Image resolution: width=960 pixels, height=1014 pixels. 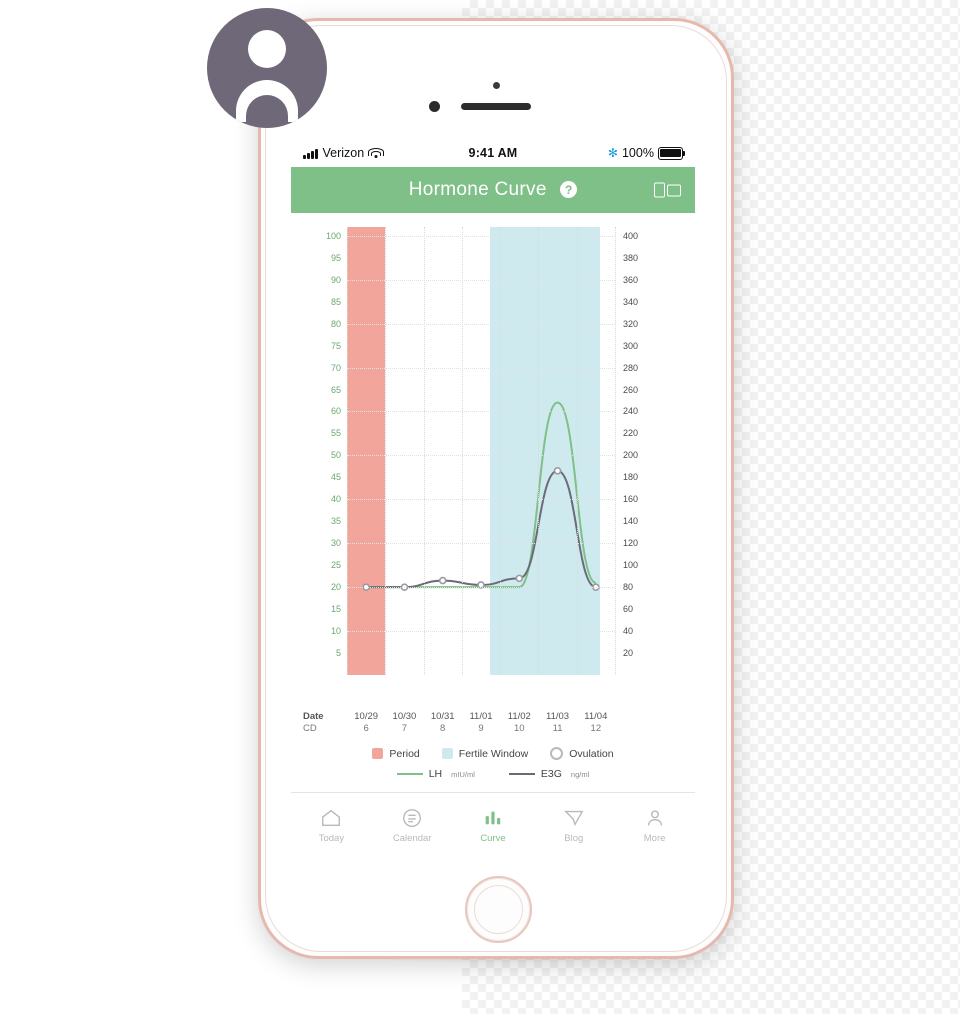 What do you see at coordinates (574, 818) in the screenshot?
I see `paper-plane-icon` at bounding box center [574, 818].